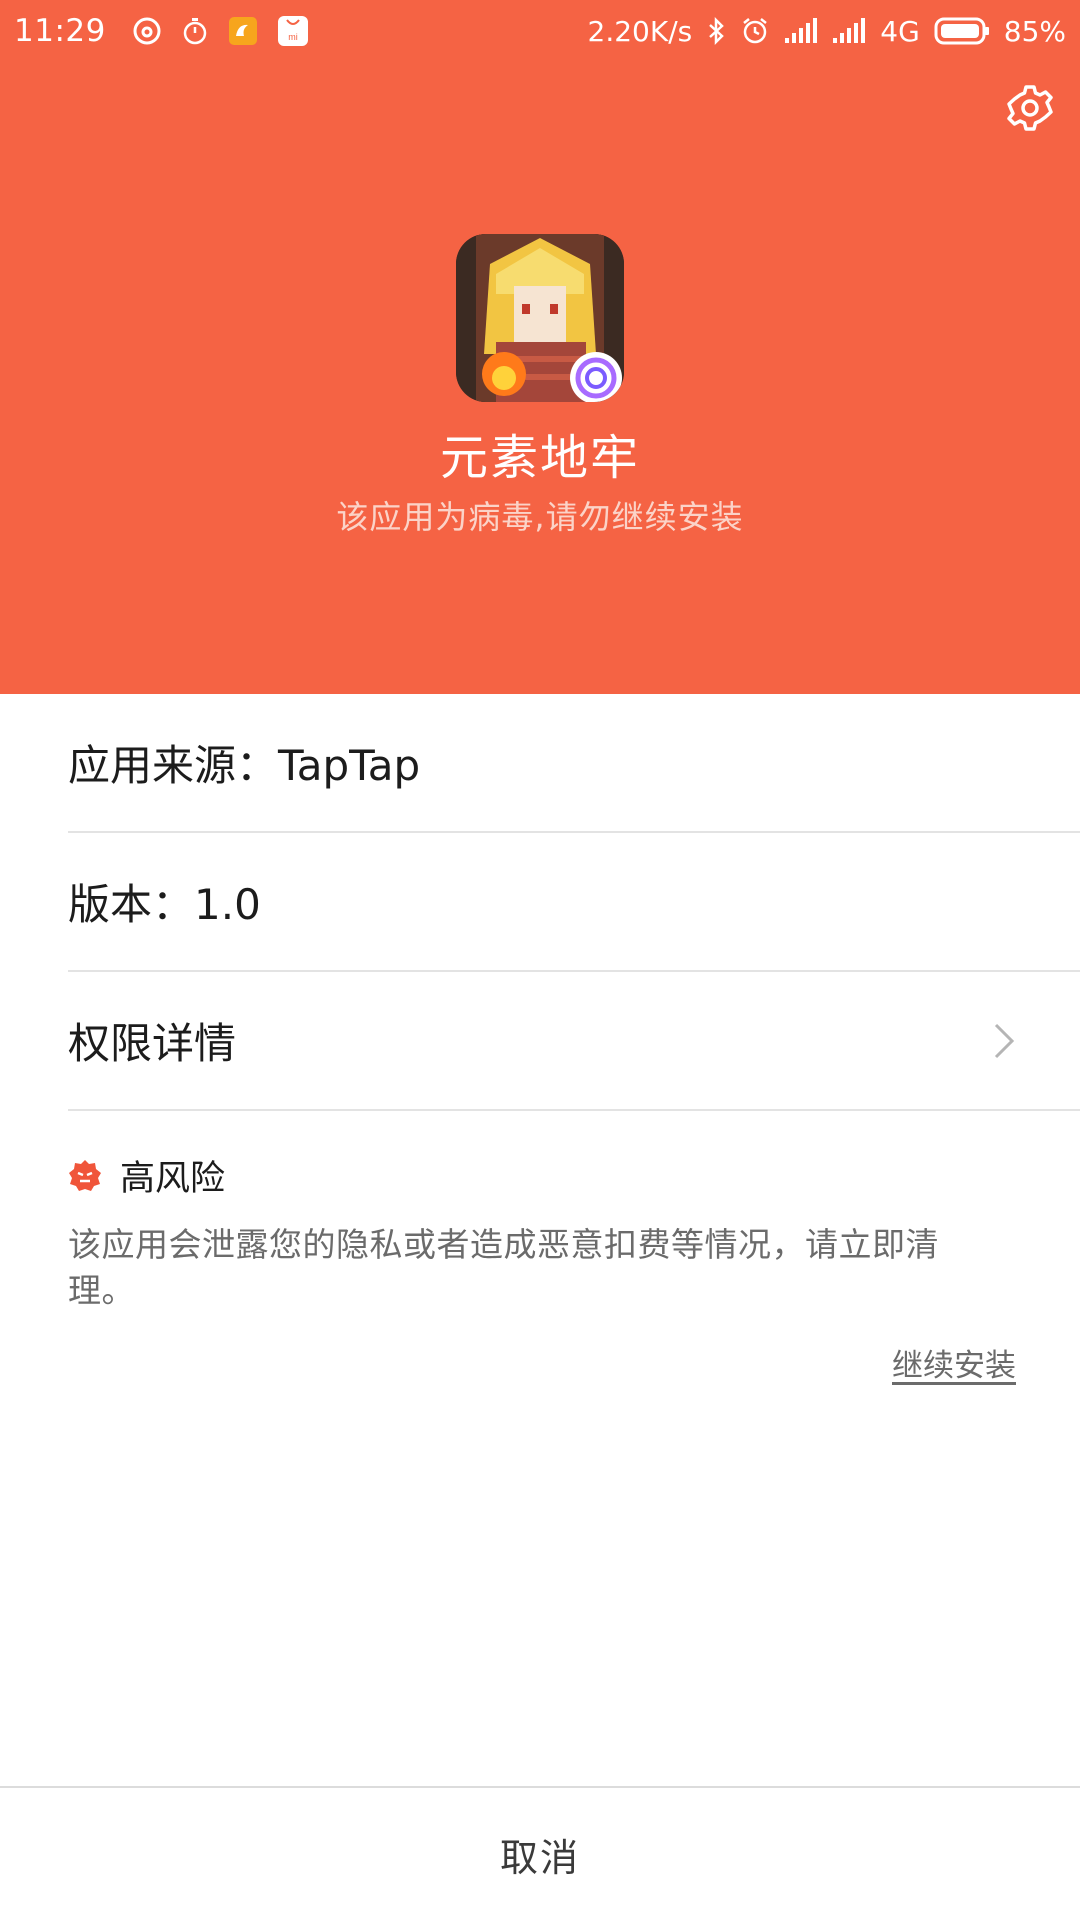 This screenshot has width=1080, height=1920. What do you see at coordinates (640, 31) in the screenshot?
I see `network-speed: 2.20K/s` at bounding box center [640, 31].